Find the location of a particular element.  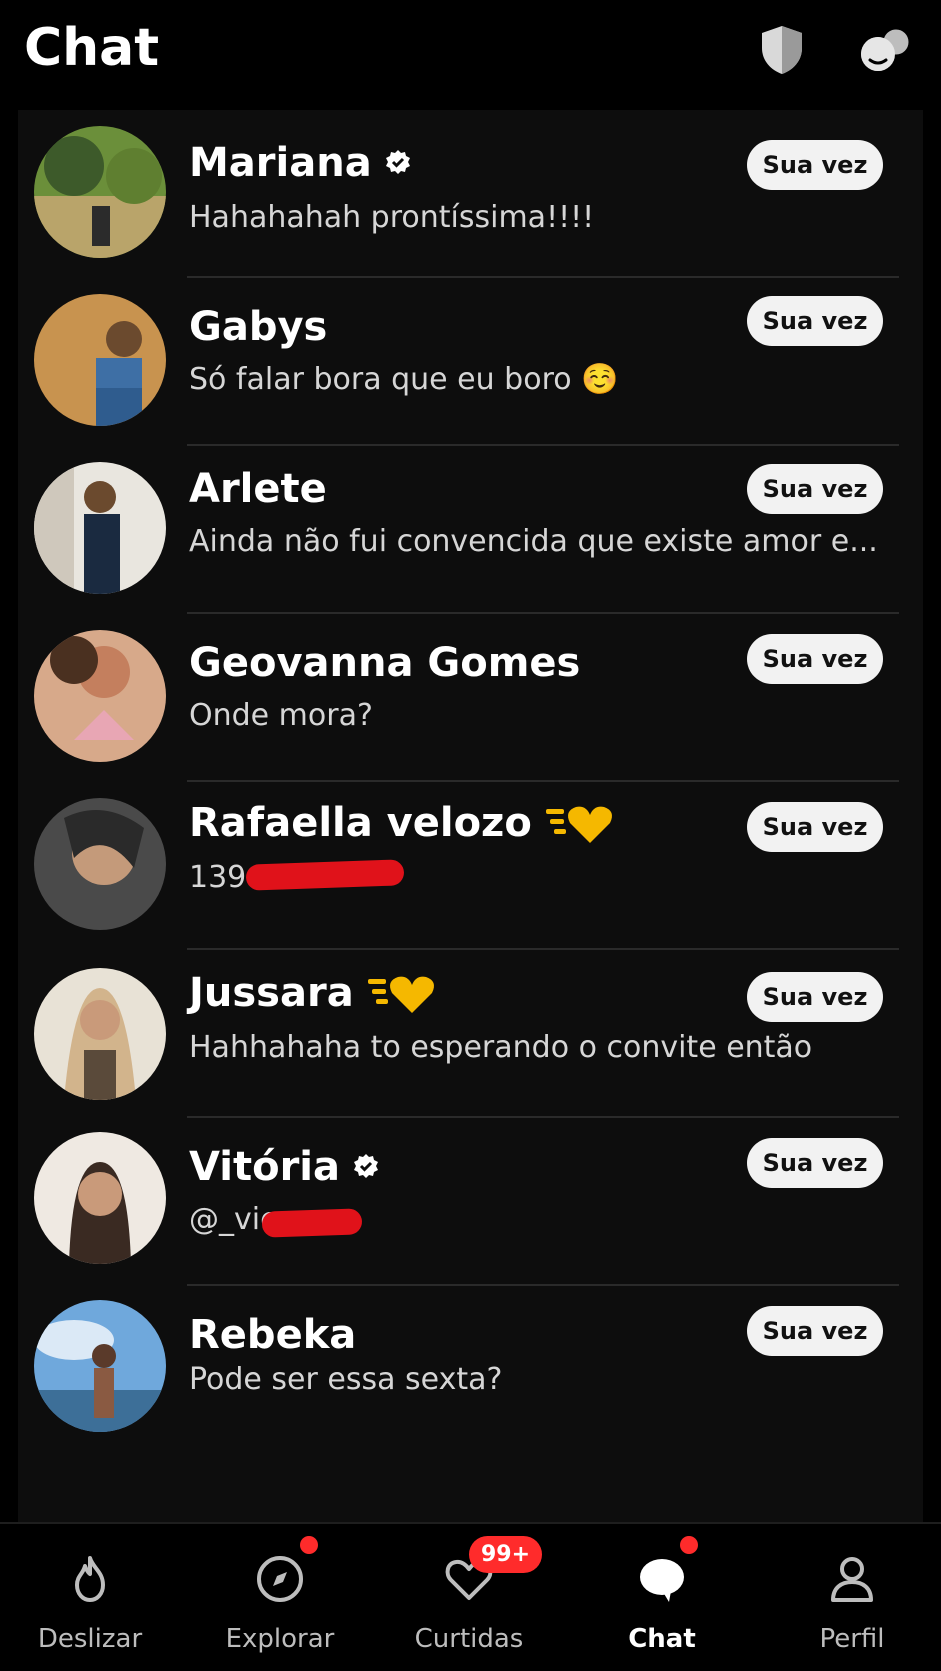

contact-name: Geovanna Gomes is located at coordinates (385, 663).